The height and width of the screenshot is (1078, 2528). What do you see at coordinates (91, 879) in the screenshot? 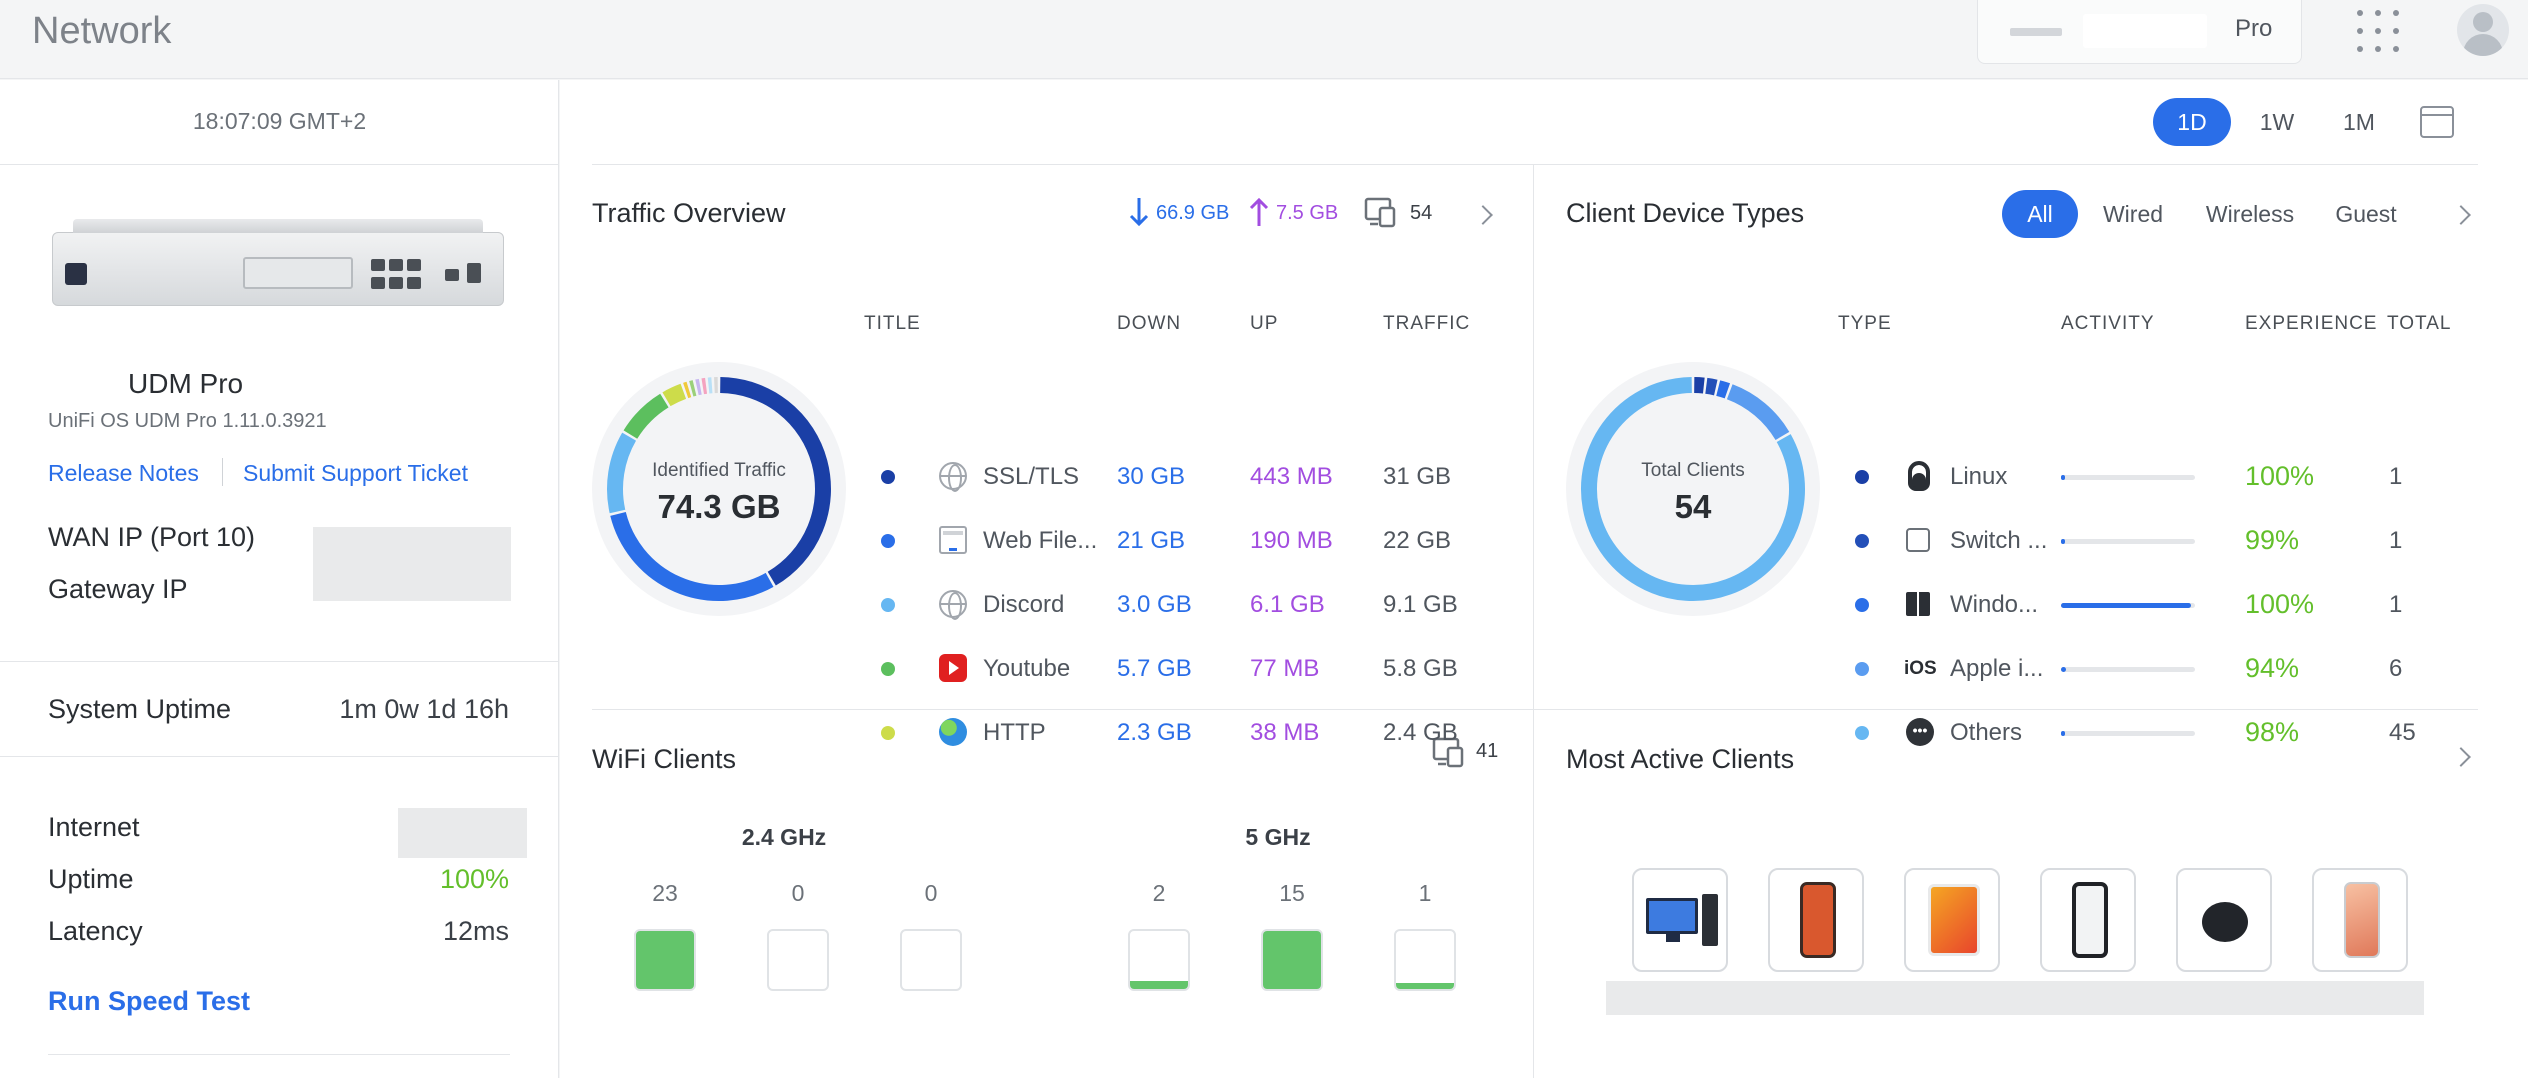
I see `uptime-label: Uptime` at bounding box center [91, 879].